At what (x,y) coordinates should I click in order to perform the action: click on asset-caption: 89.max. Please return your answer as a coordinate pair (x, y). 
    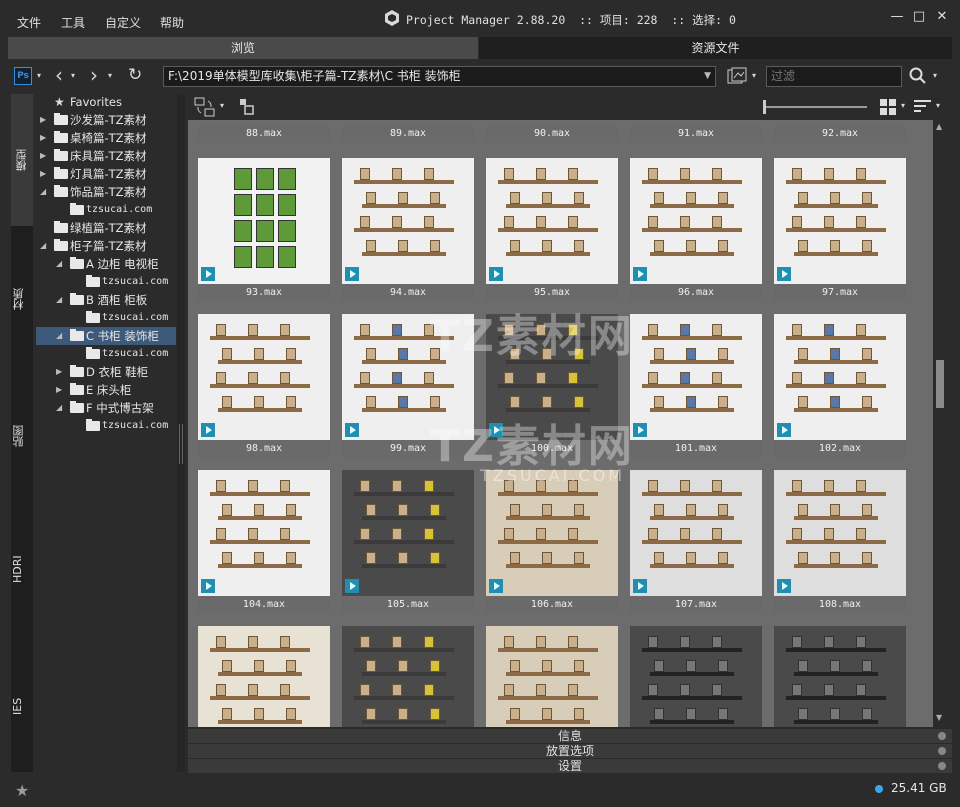
    Looking at the image, I should click on (408, 134).